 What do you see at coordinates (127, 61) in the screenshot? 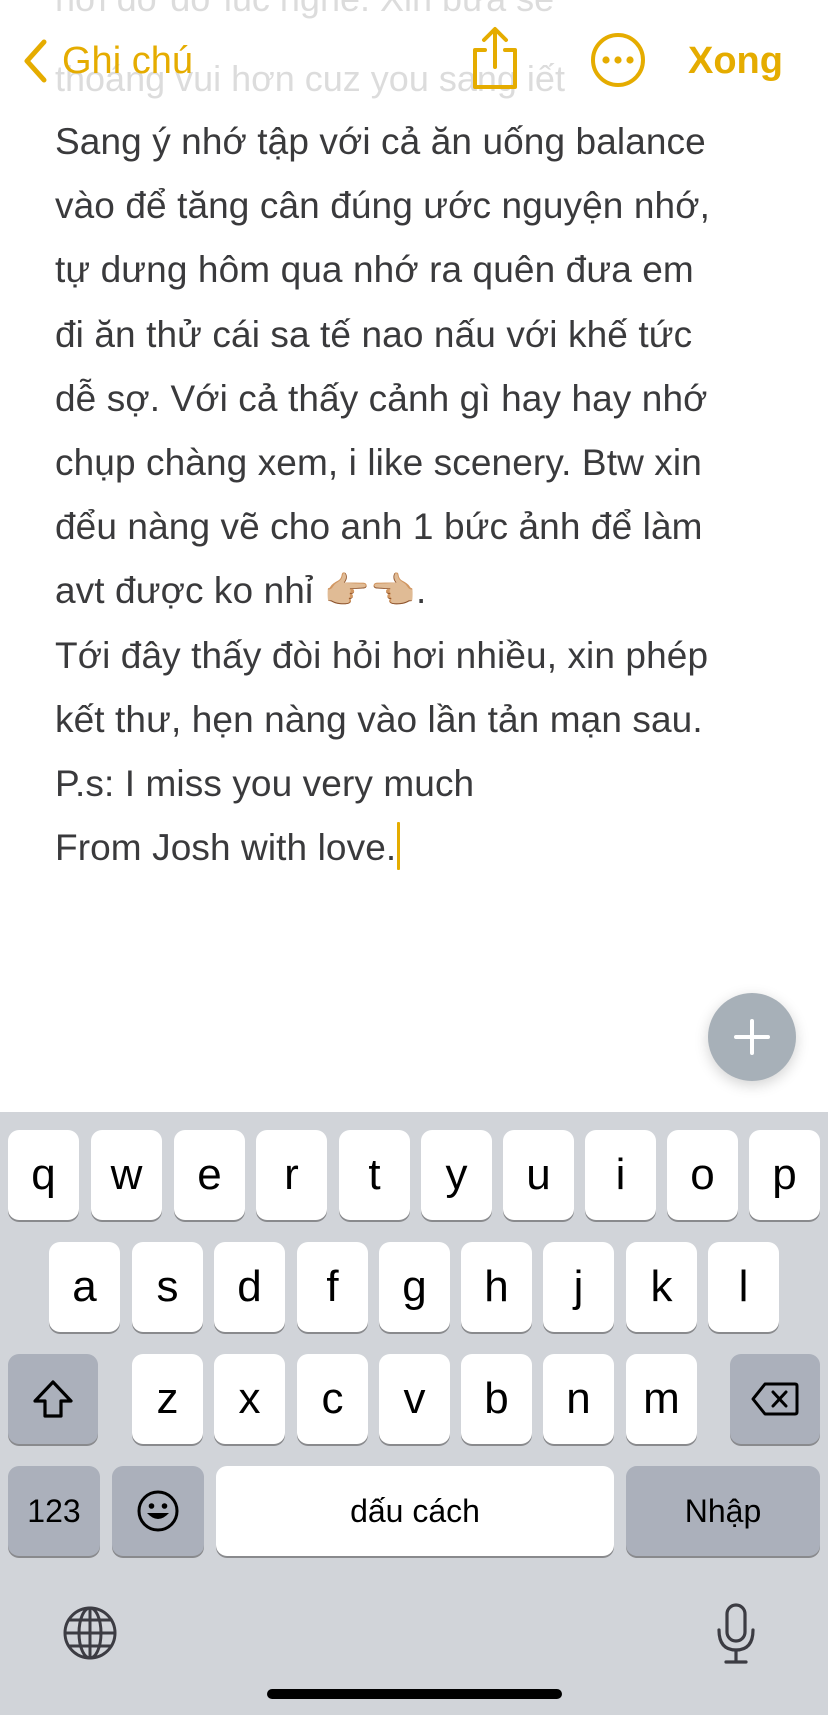
I see `back-label: Ghi chú` at bounding box center [127, 61].